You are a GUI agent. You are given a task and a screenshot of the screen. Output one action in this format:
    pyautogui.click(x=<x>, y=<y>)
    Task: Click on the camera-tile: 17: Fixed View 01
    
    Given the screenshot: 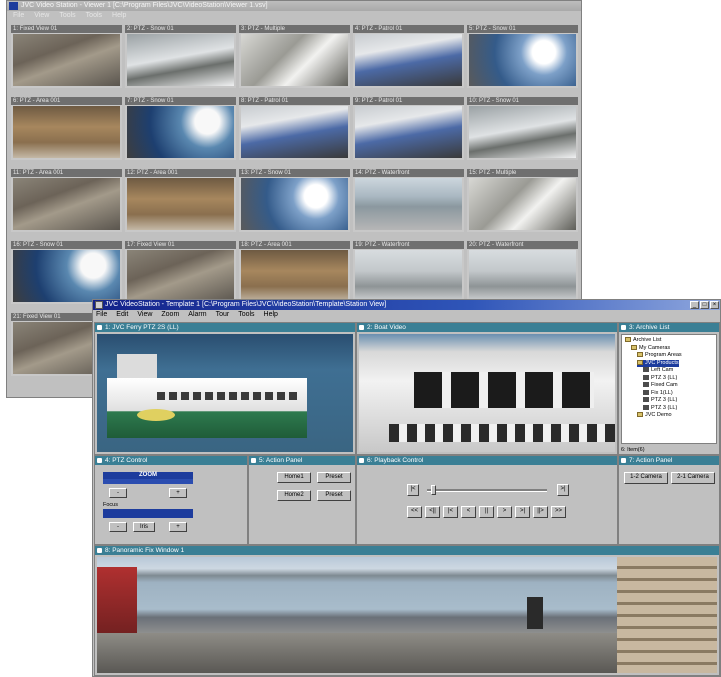 What is the action you would take?
    pyautogui.click(x=180, y=272)
    